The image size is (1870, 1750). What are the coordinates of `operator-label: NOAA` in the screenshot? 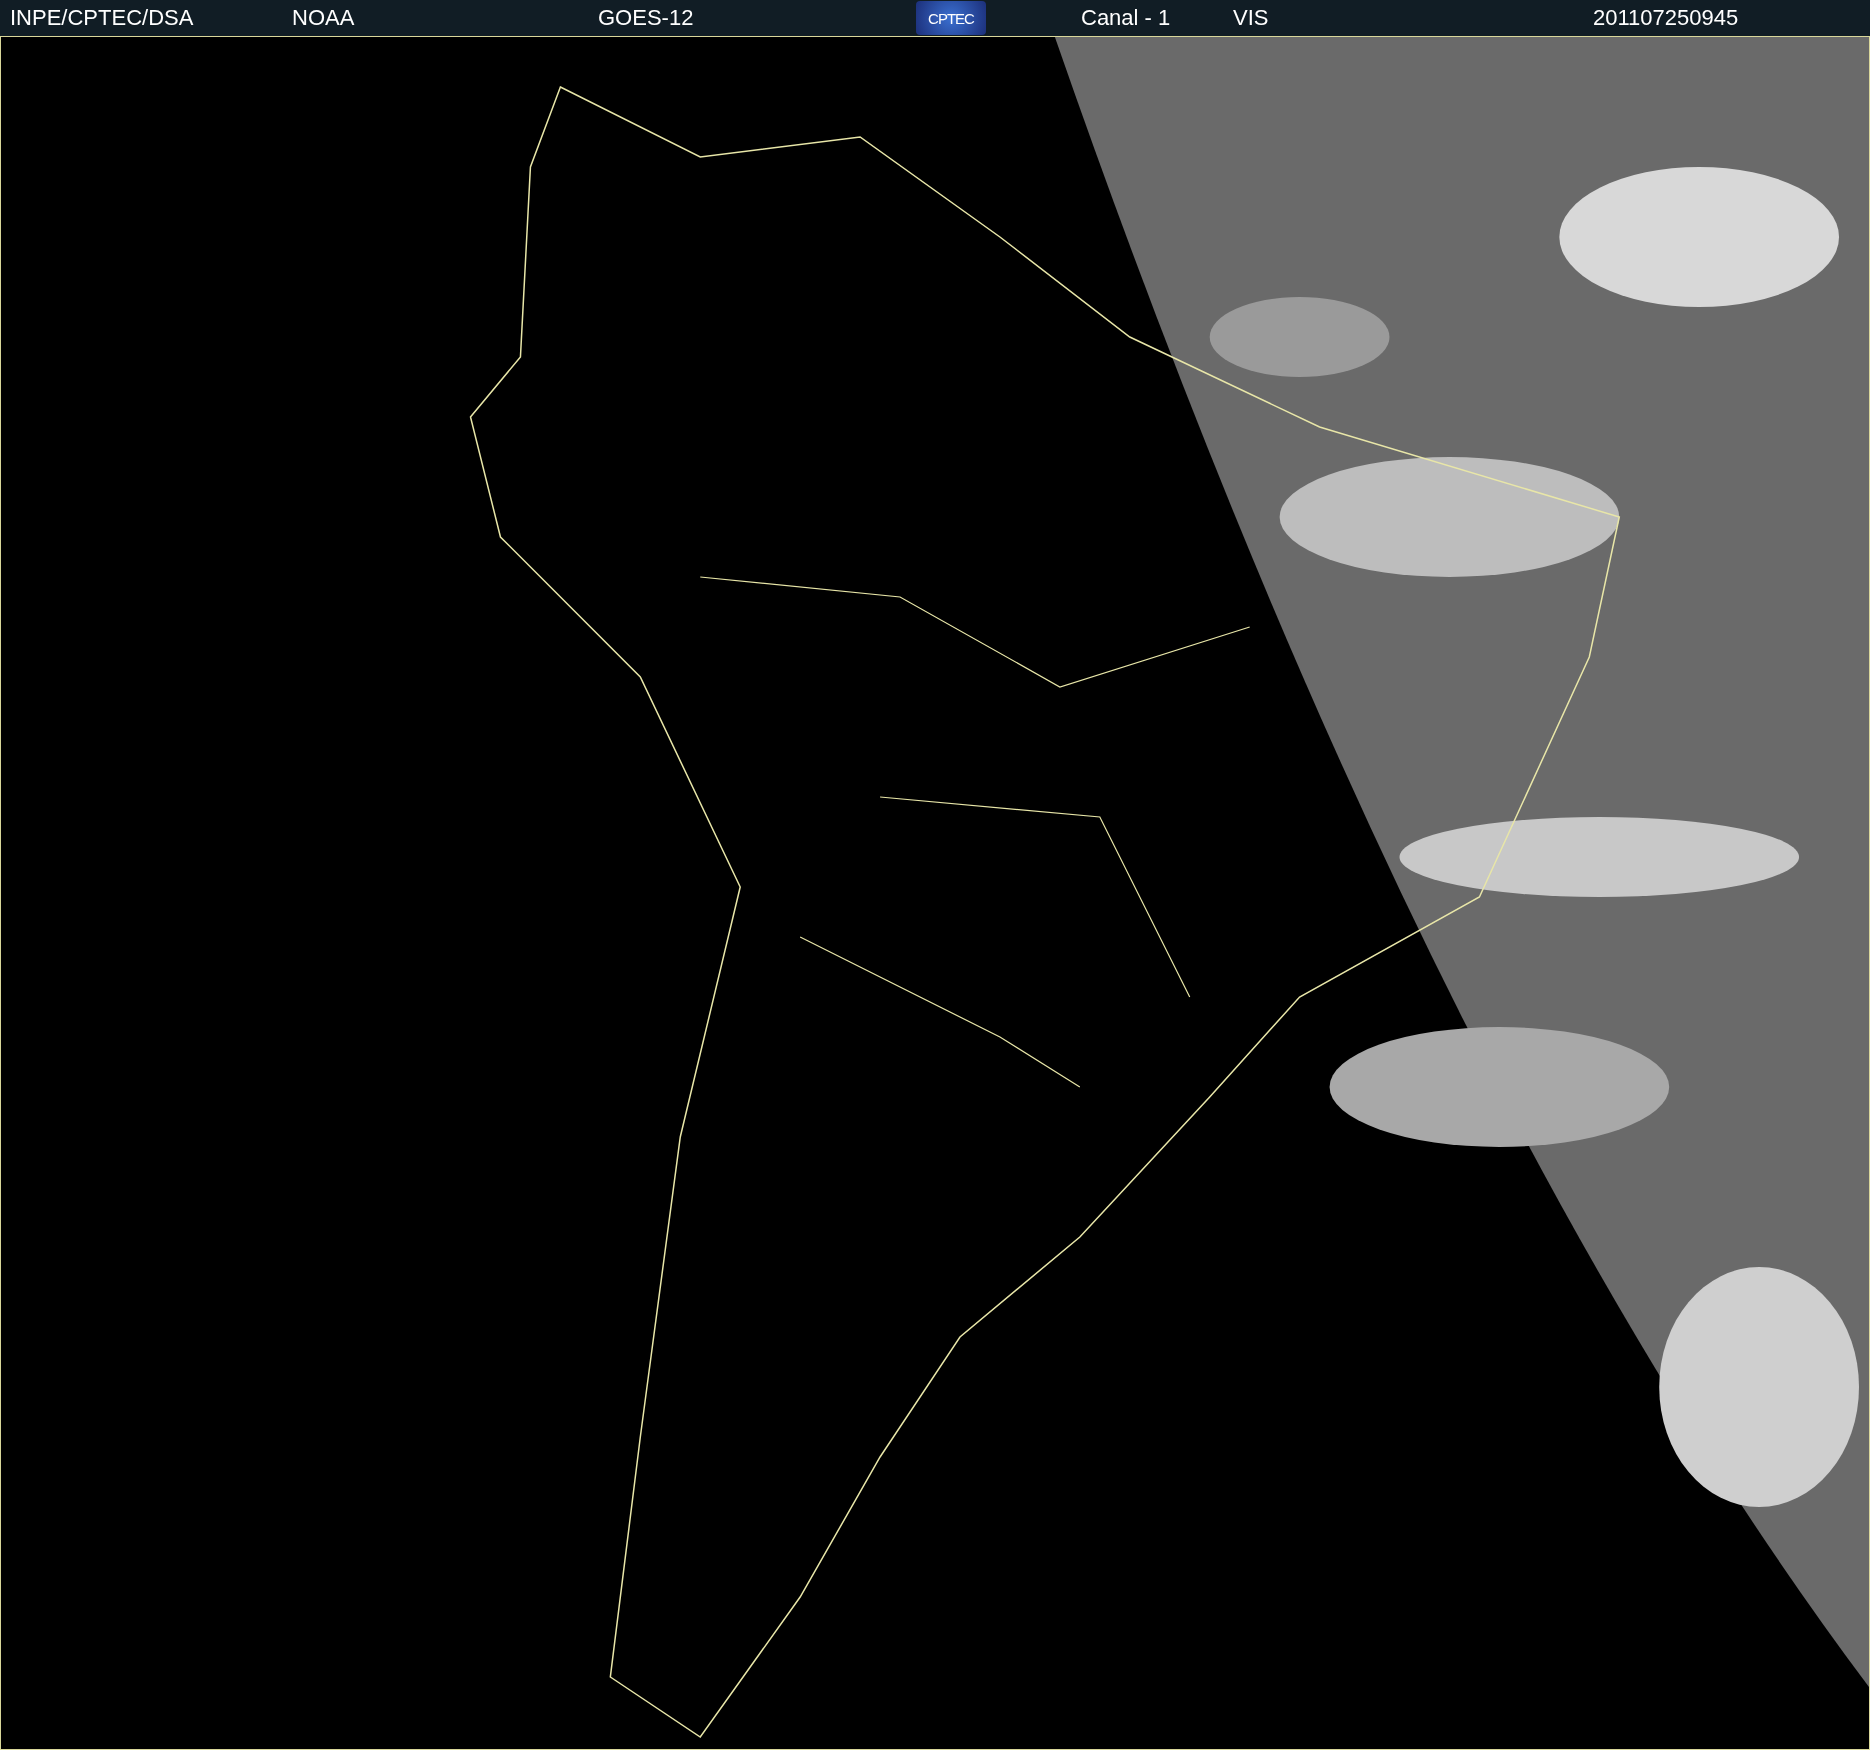 It's located at (323, 17).